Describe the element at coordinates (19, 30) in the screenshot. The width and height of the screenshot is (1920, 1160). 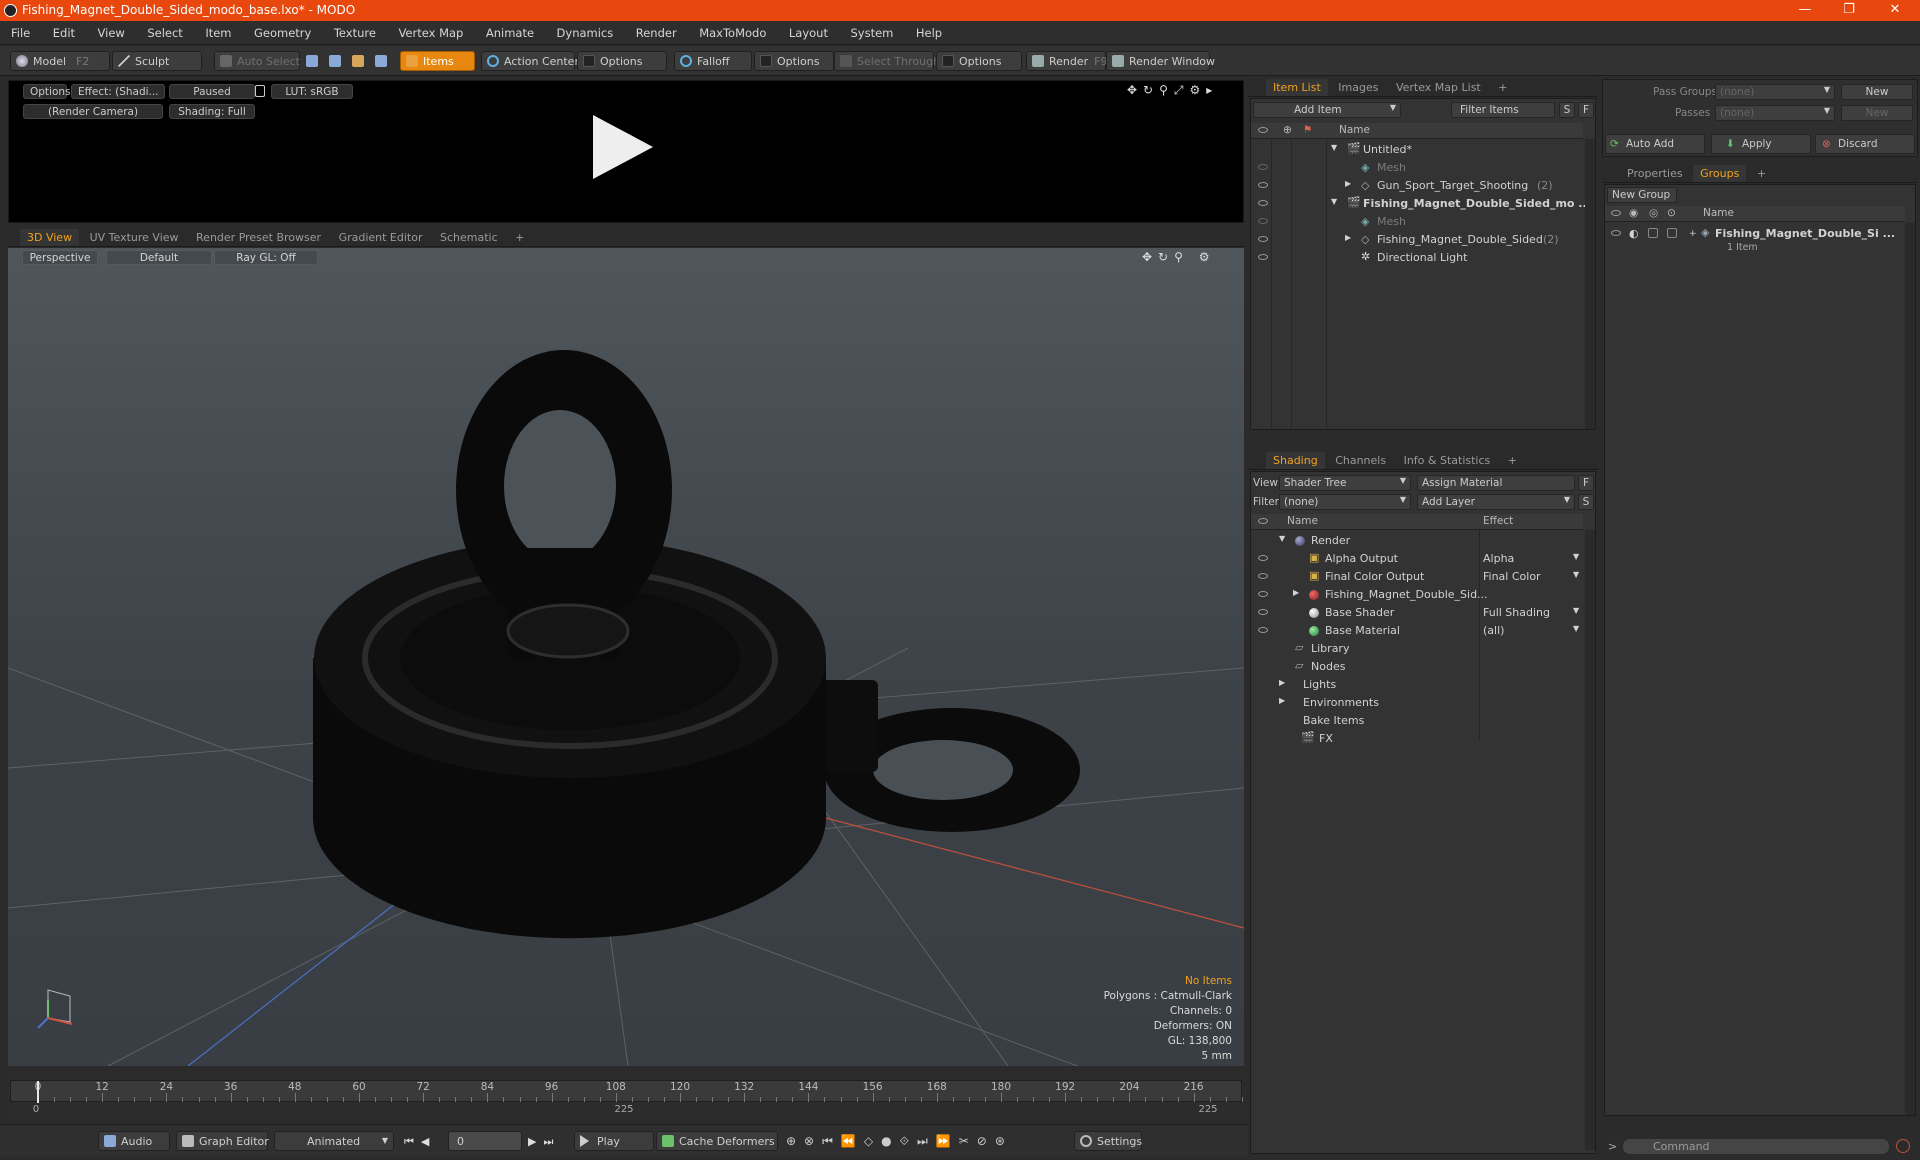
I see `menu-file: File` at that location.